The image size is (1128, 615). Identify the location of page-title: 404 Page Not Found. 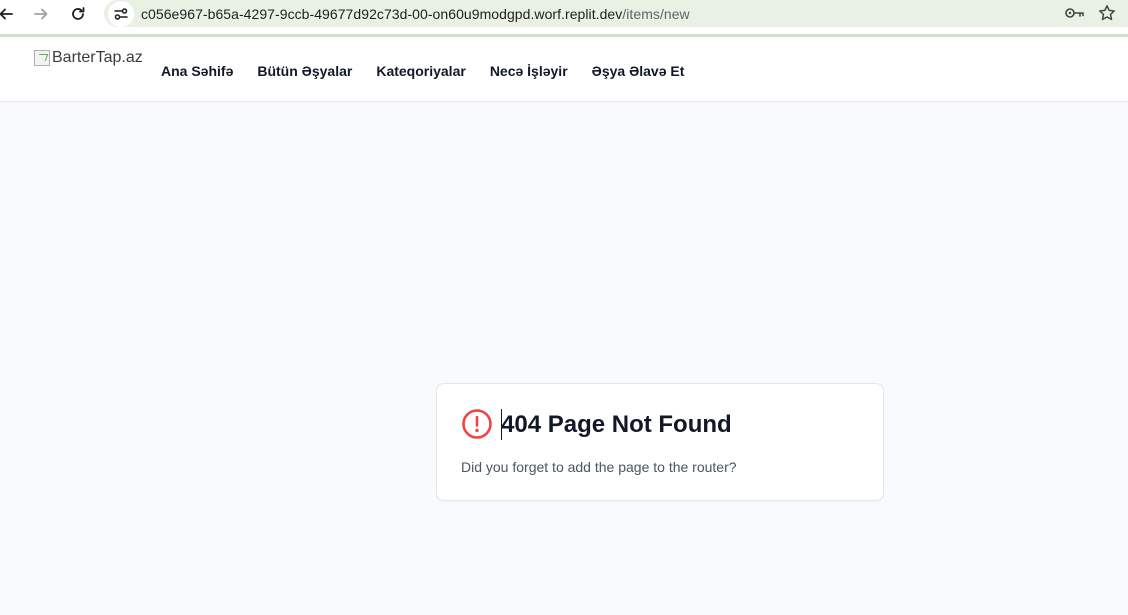
(616, 424).